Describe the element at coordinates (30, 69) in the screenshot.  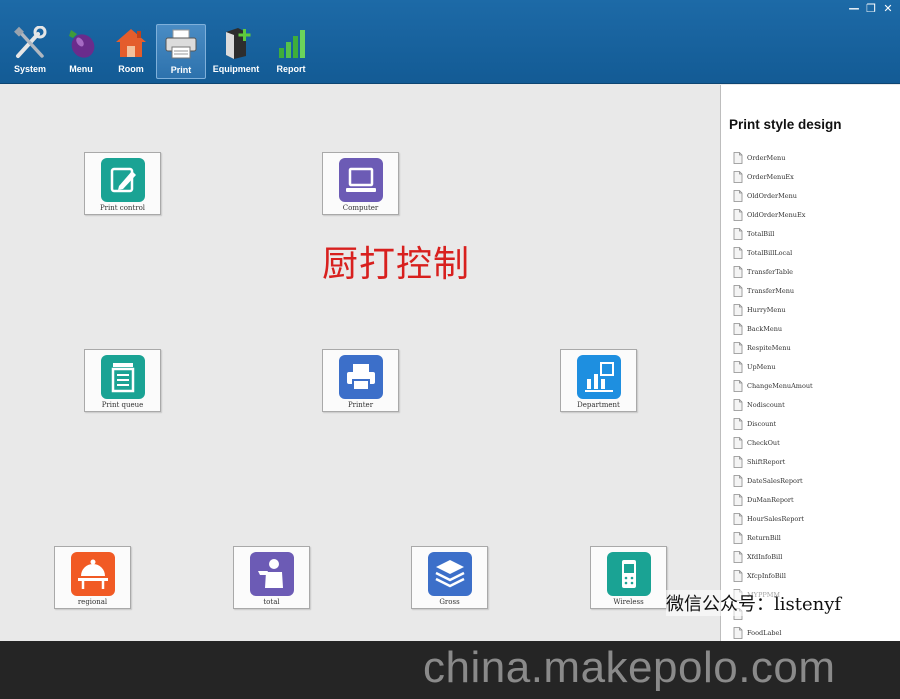
I see `toolbar-system-label: System` at that location.